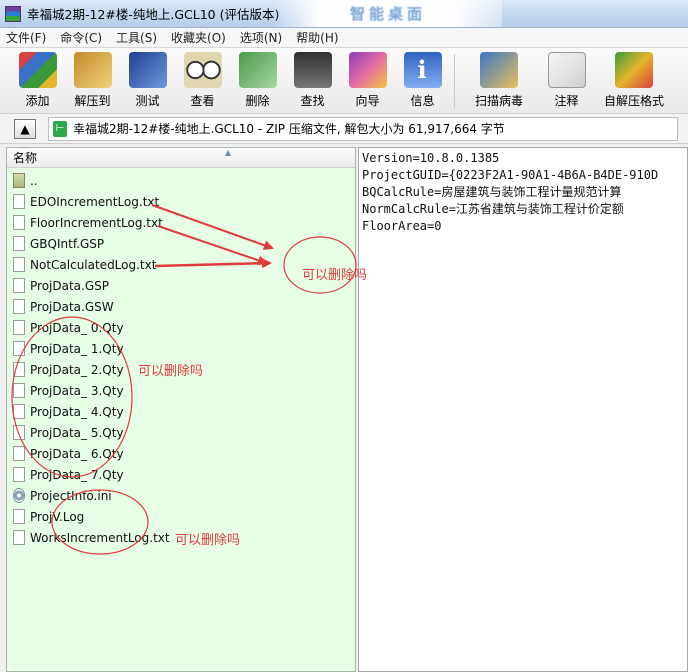 The width and height of the screenshot is (688, 672). I want to click on find-button: 查找, so click(312, 82).